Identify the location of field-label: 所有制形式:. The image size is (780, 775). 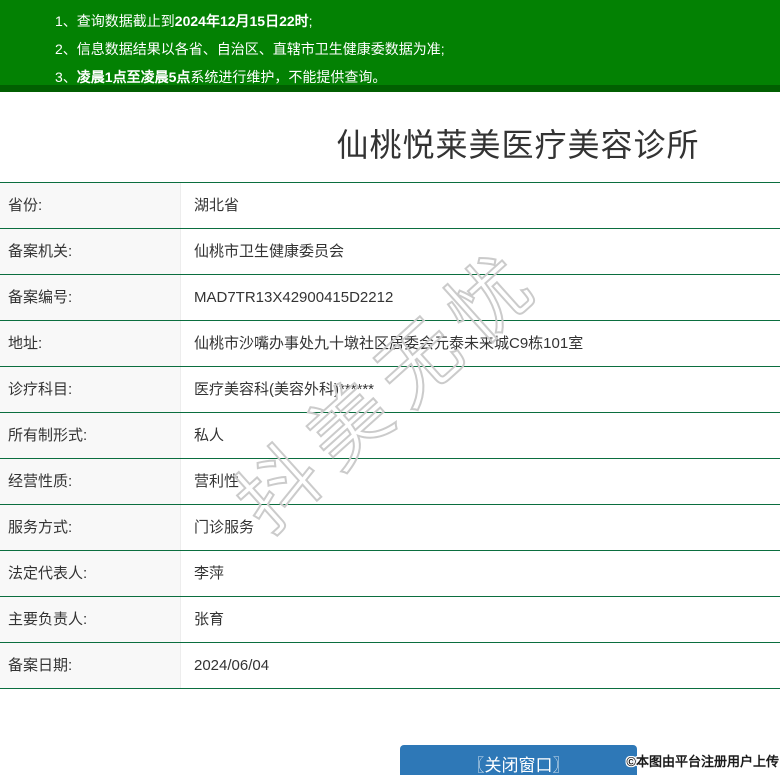
(90, 435).